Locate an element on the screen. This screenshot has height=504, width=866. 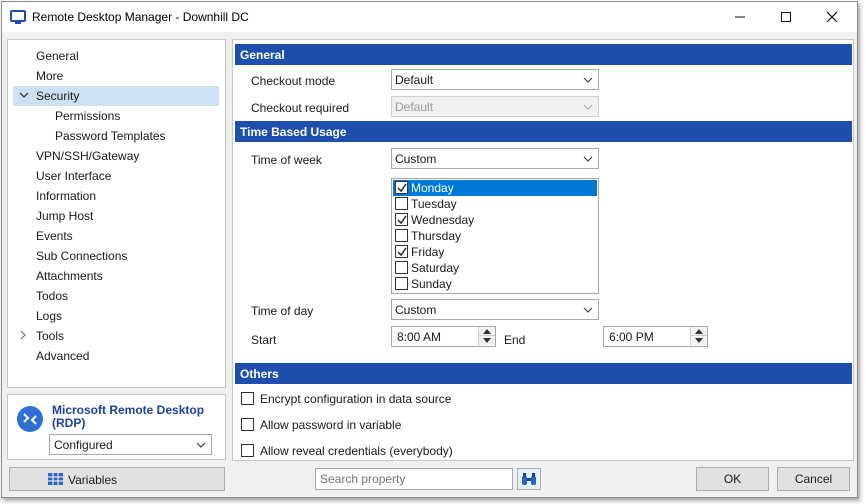
day-label: Saturday is located at coordinates (435, 268).